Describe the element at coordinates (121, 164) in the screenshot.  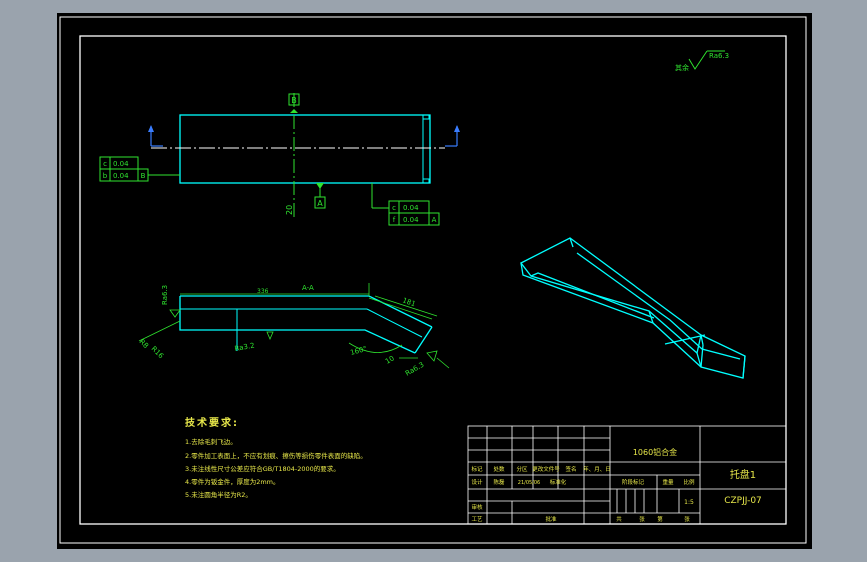
I see `tol-left-1-value: 0.04` at that location.